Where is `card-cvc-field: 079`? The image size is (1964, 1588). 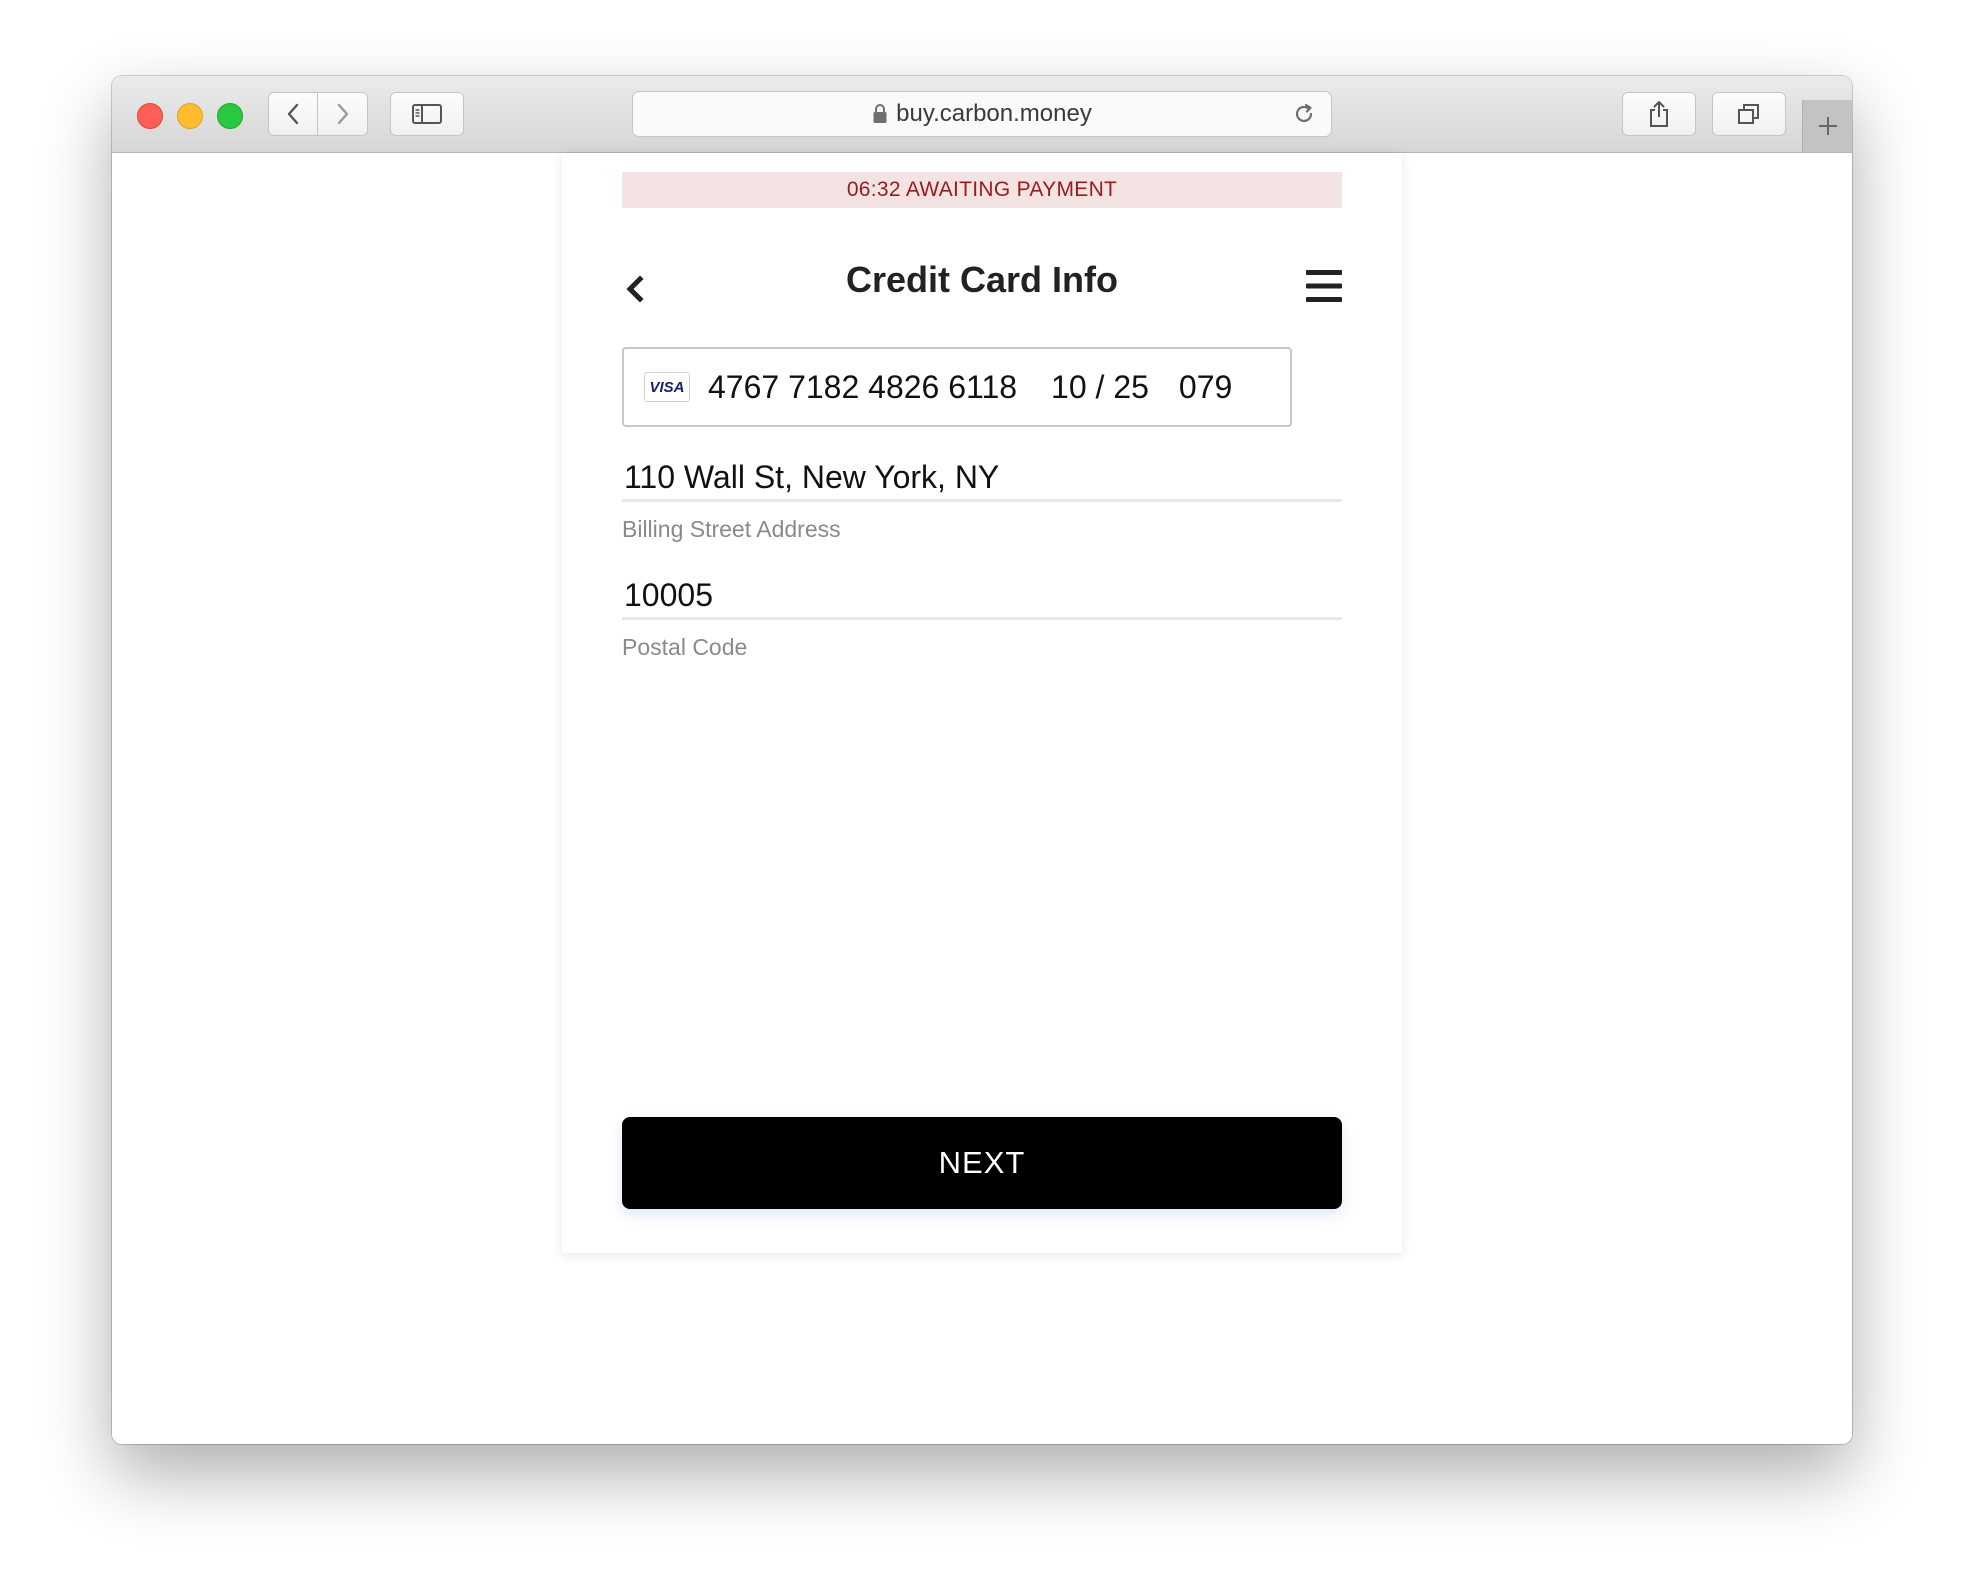
card-cvc-field: 079 is located at coordinates (1205, 387).